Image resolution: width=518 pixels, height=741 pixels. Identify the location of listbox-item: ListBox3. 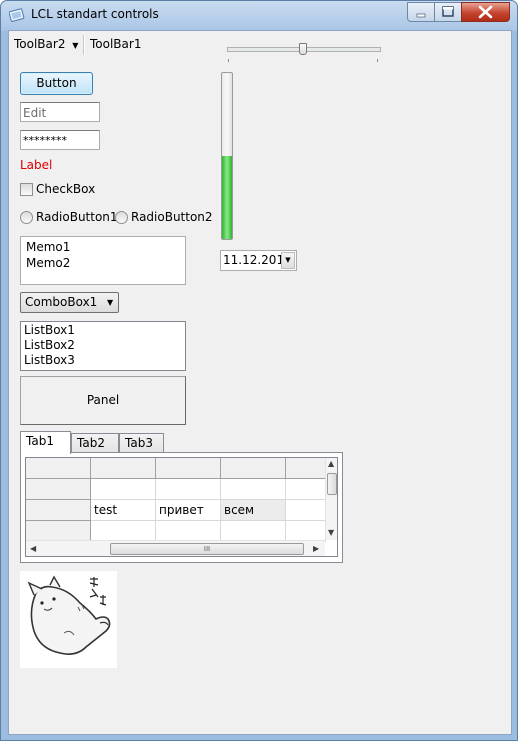
(103, 360).